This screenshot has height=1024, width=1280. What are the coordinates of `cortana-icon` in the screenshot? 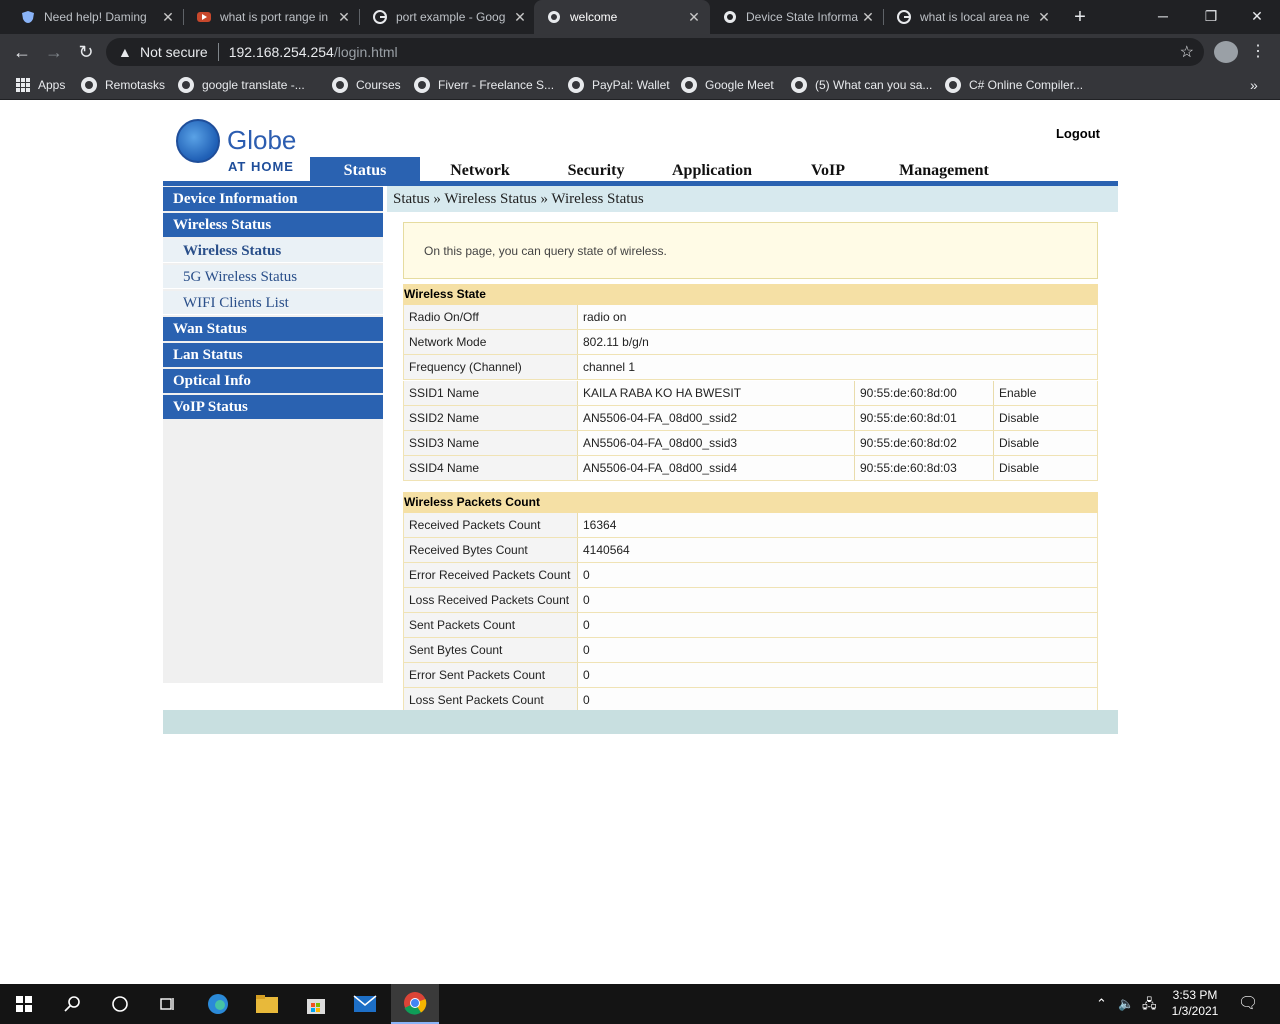 It's located at (120, 1004).